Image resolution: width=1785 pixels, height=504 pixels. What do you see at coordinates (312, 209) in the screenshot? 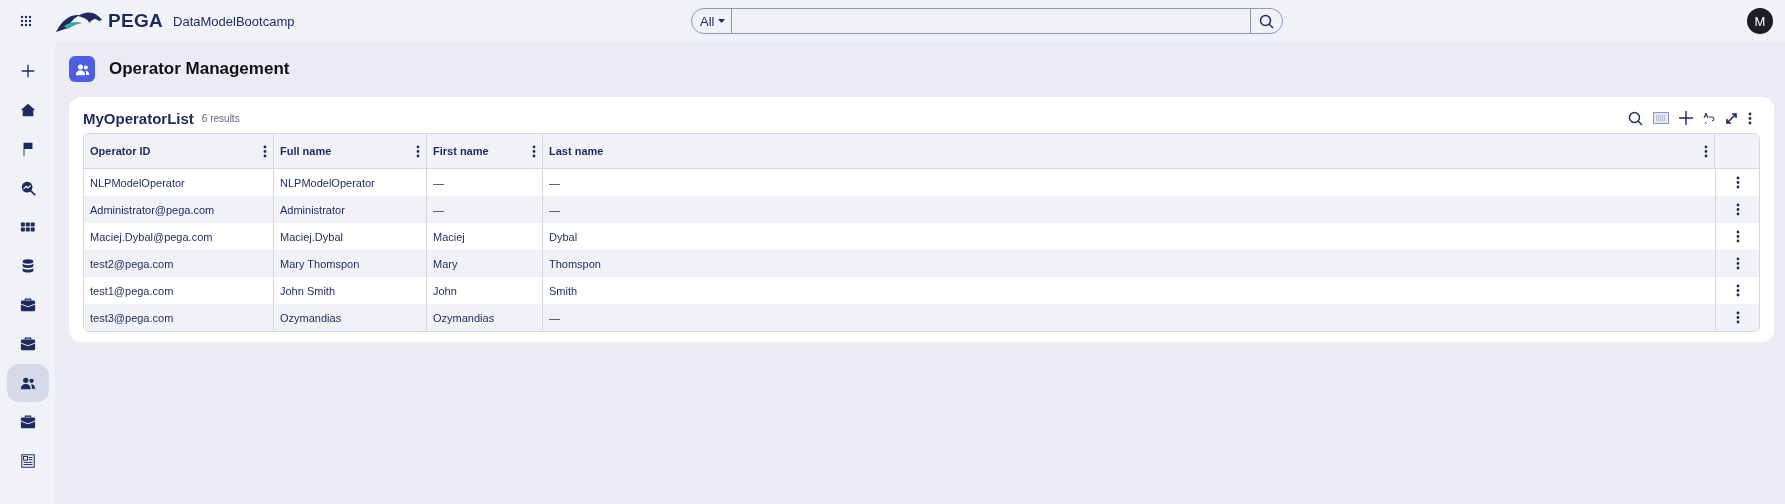
I see `table-cell: Administrator` at bounding box center [312, 209].